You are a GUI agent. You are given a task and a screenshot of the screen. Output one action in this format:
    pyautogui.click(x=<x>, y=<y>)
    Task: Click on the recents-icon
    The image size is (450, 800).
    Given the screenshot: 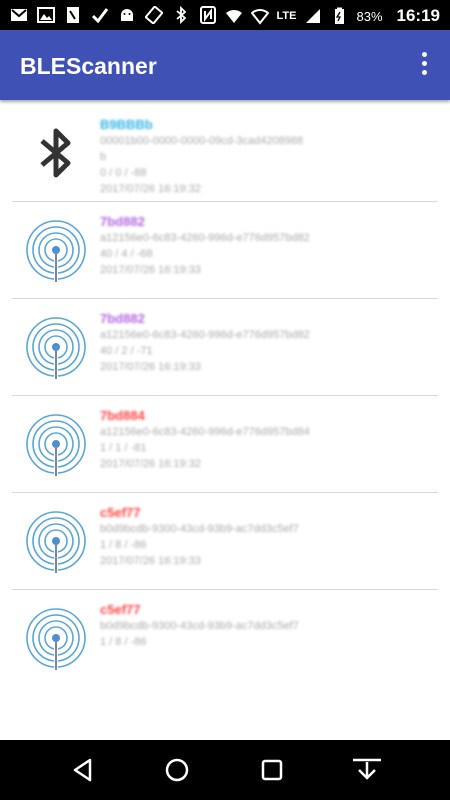 What is the action you would take?
    pyautogui.click(x=272, y=770)
    